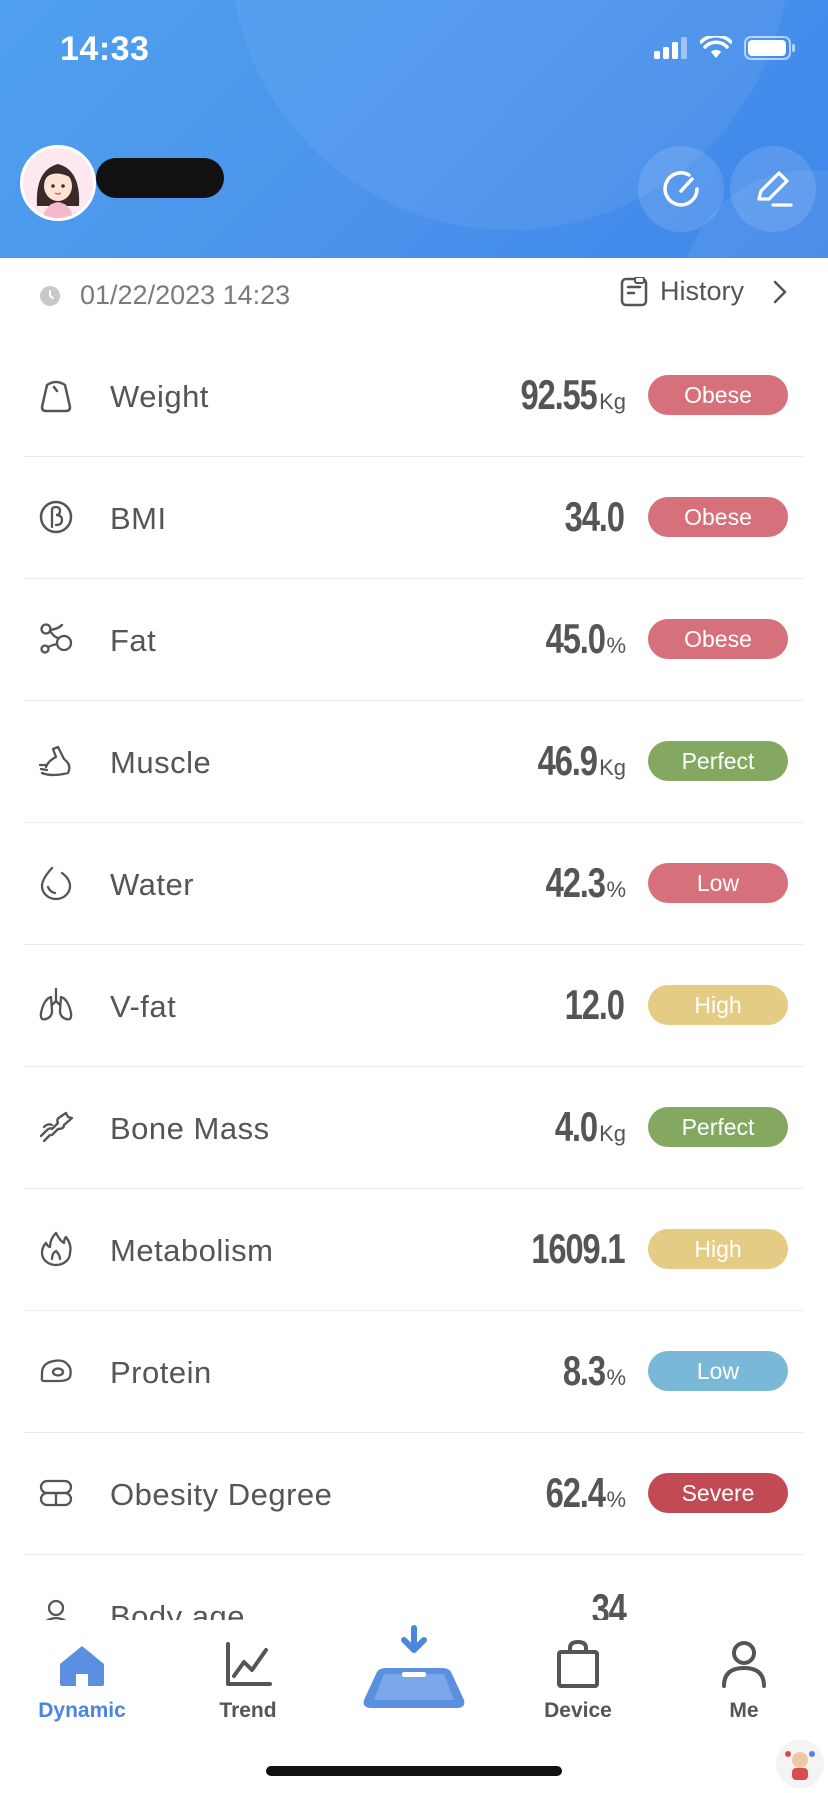 Image resolution: width=828 pixels, height=1793 pixels. I want to click on home-icon, so click(82, 1666).